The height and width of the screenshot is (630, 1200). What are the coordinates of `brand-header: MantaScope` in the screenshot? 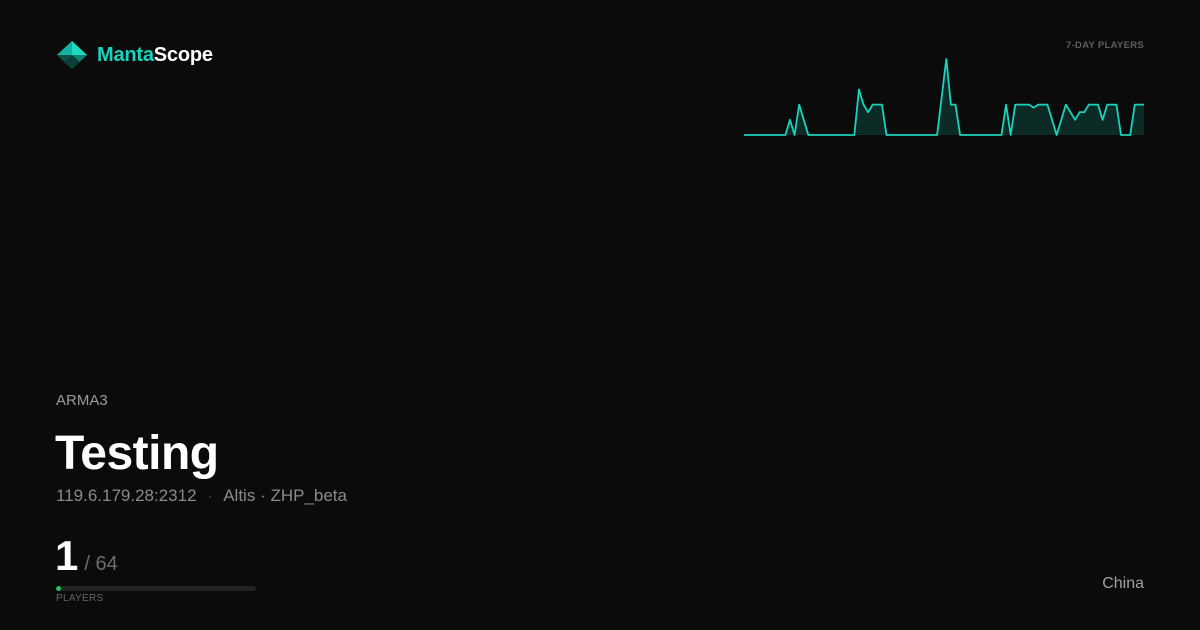 It's located at (134, 55).